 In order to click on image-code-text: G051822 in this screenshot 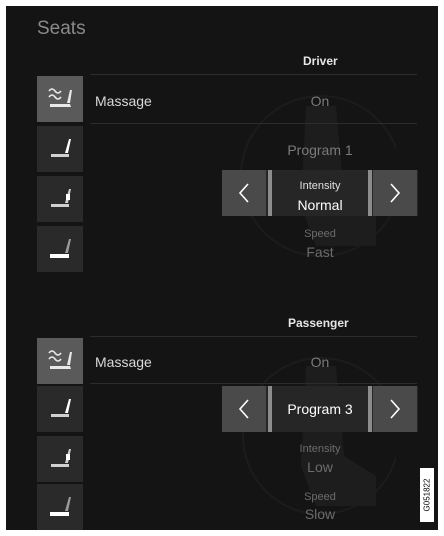, I will do `click(427, 495)`.